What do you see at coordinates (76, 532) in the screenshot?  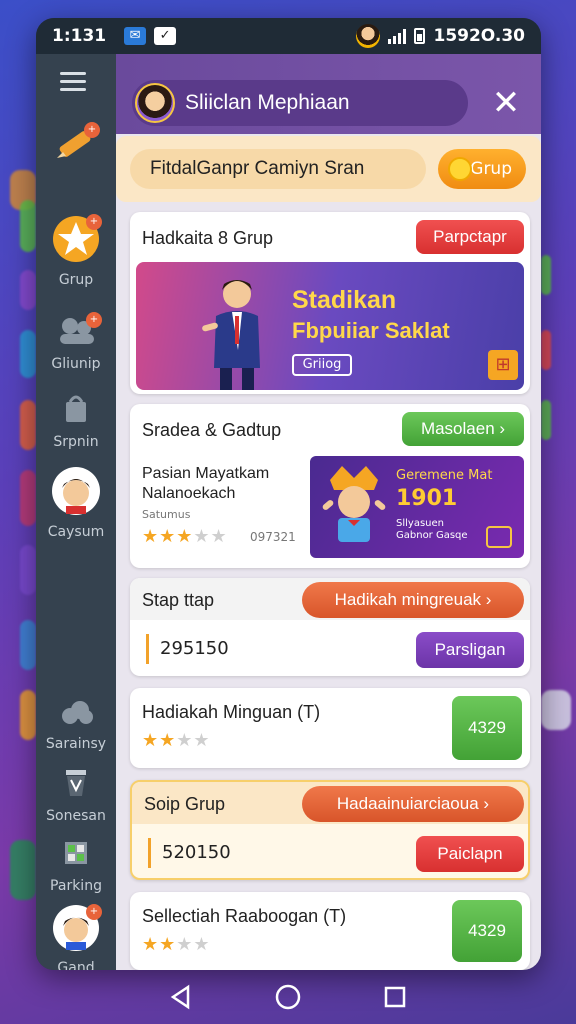 I see `sidebar-item-label: Caysum` at bounding box center [76, 532].